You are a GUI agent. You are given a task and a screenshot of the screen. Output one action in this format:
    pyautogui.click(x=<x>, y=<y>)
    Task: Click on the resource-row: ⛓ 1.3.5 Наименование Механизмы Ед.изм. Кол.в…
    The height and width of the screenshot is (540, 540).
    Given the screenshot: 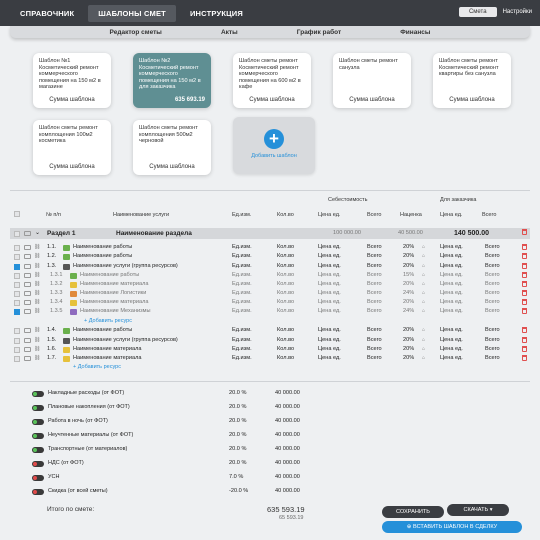 What is the action you would take?
    pyautogui.click(x=270, y=311)
    